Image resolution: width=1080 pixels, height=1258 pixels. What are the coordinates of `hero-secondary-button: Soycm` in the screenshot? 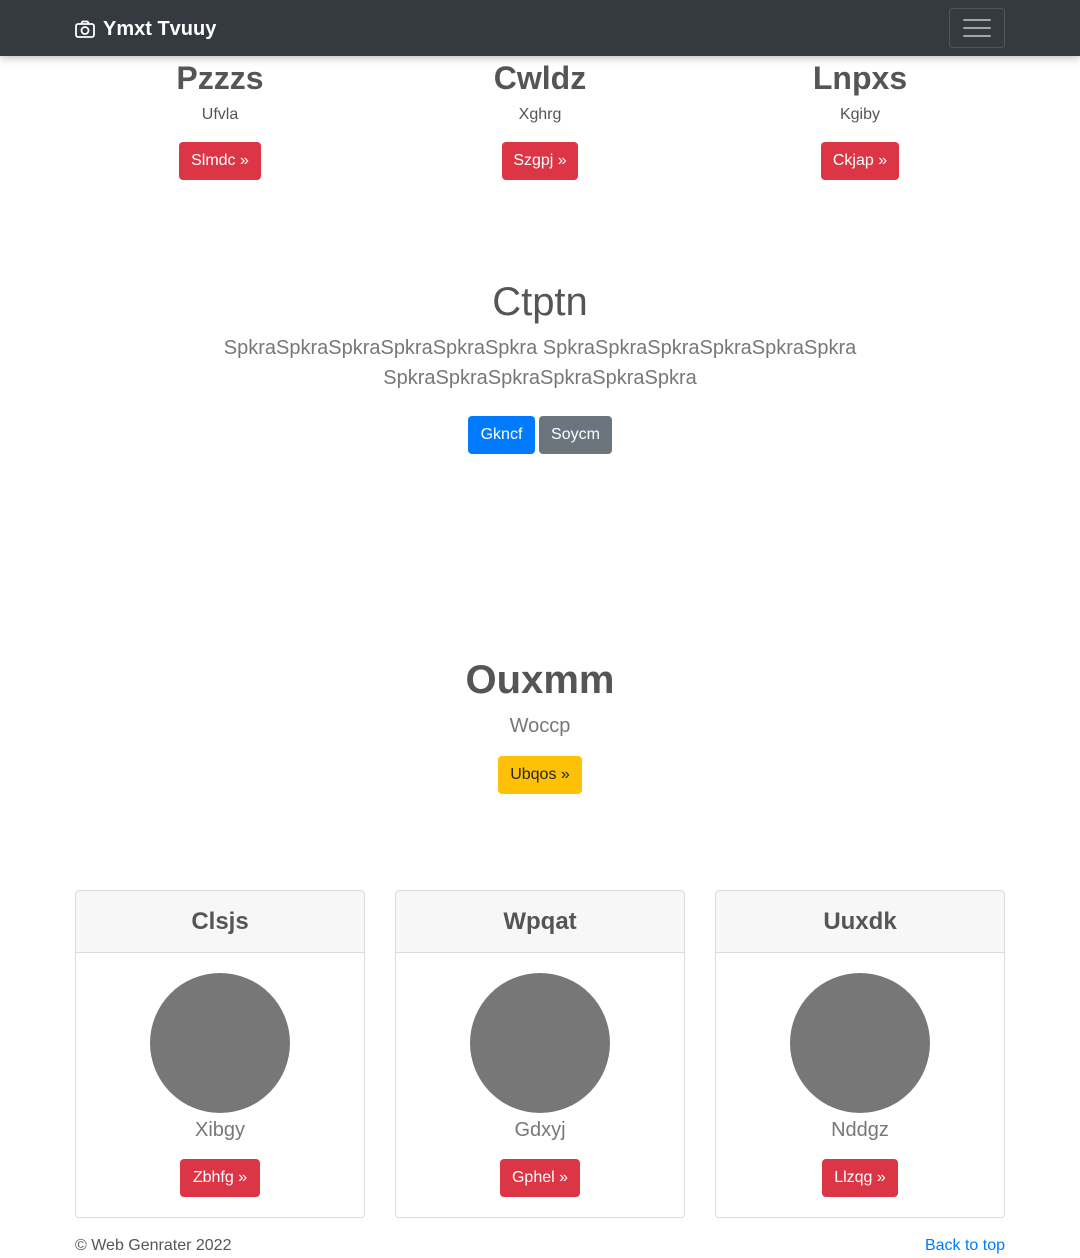 It's located at (575, 435).